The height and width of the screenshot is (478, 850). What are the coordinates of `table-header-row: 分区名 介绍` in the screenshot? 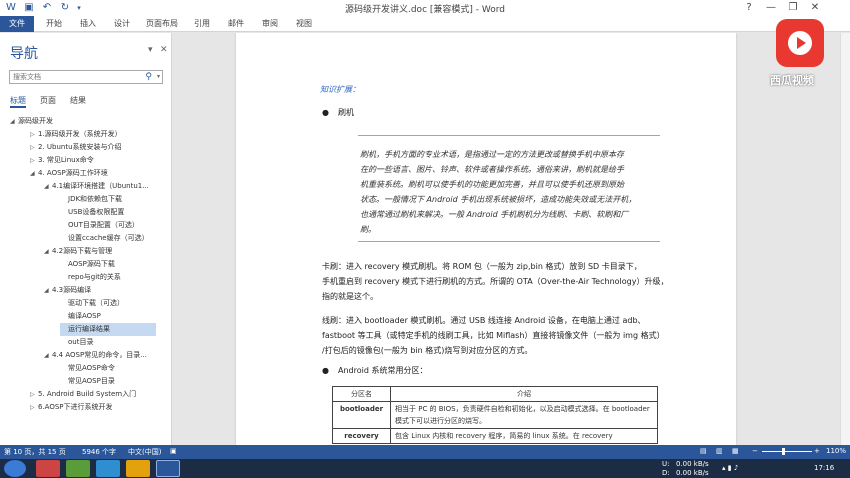 It's located at (495, 394).